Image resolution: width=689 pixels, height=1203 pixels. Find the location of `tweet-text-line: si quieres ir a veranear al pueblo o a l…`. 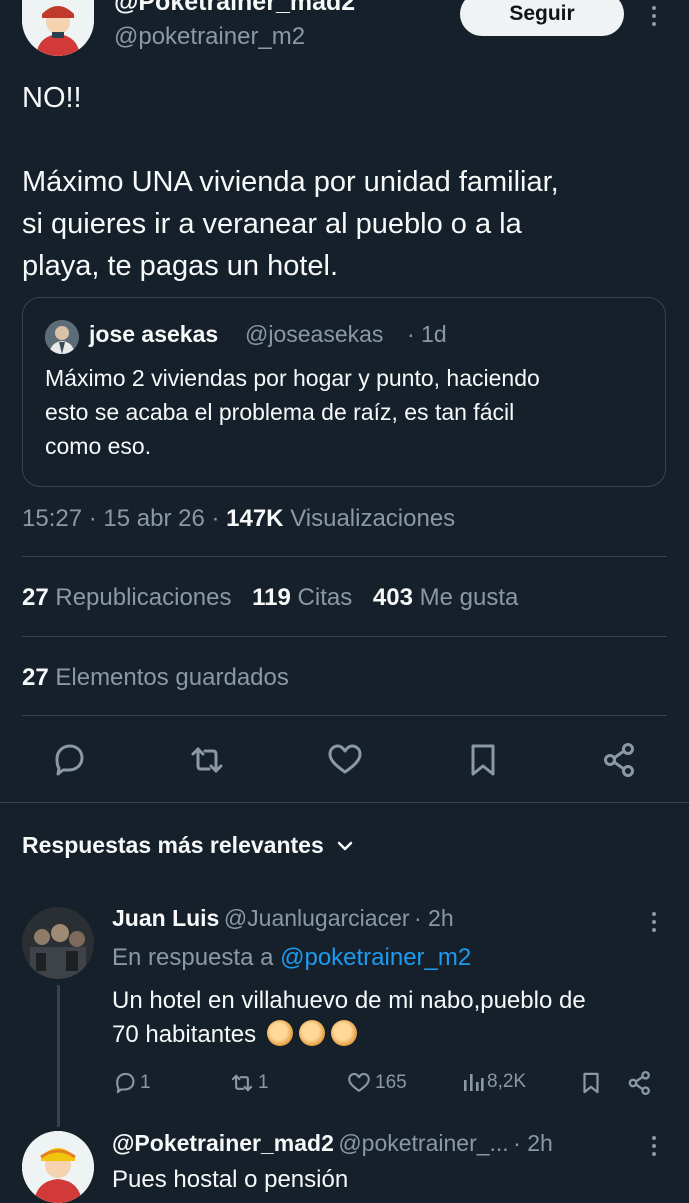

tweet-text-line: si quieres ir a veranear al pueblo o a l… is located at coordinates (272, 224).